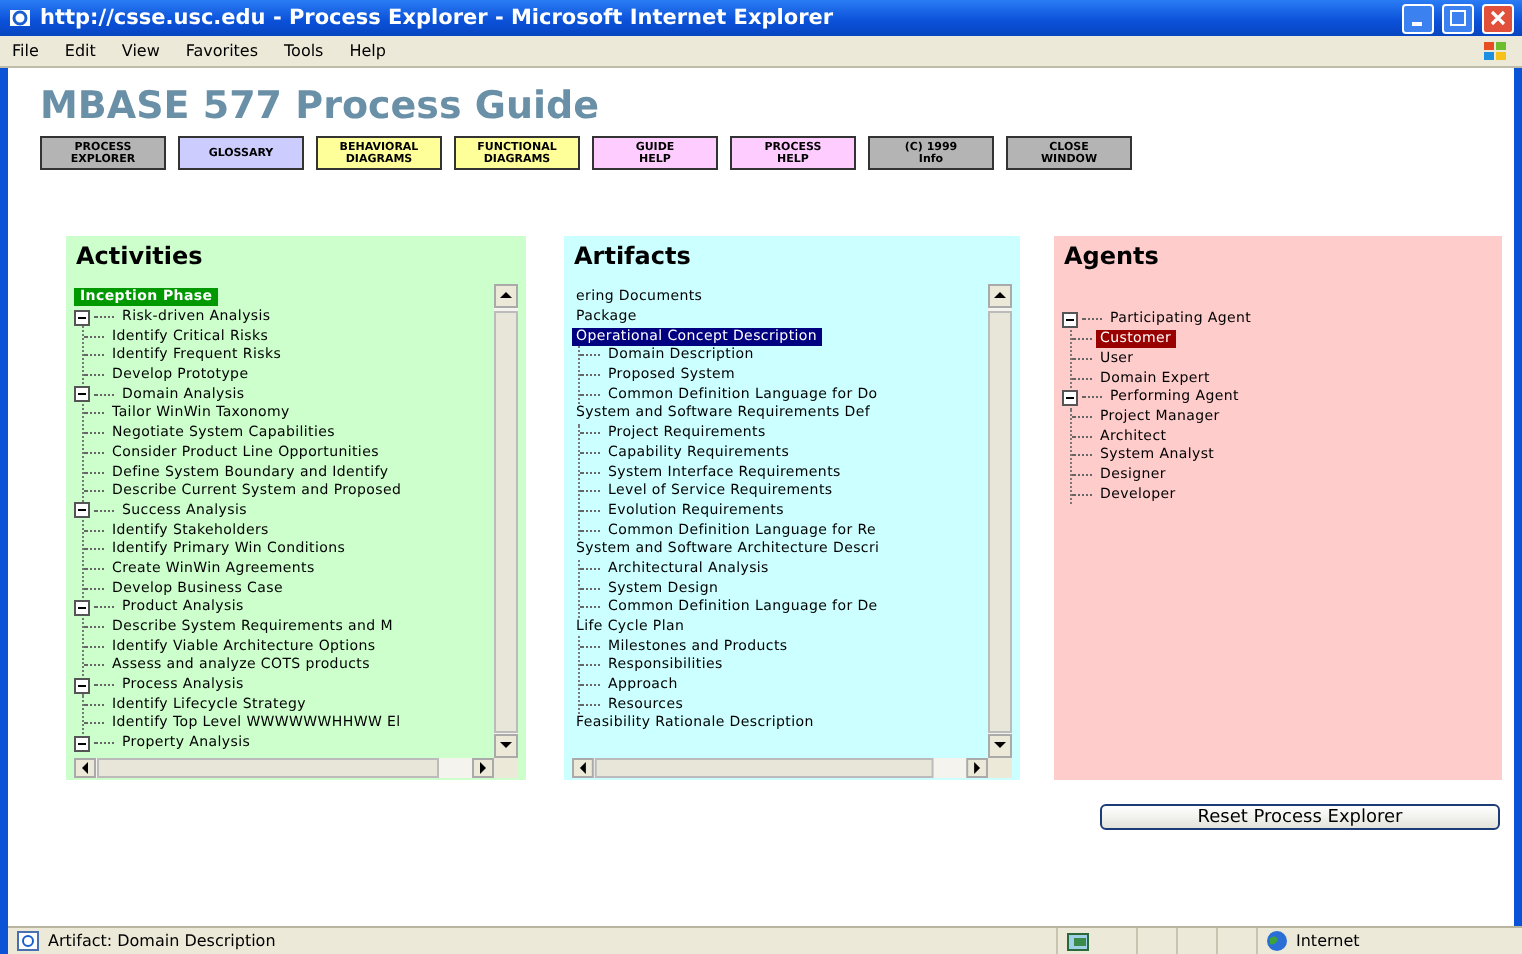  Describe the element at coordinates (163, 941) in the screenshot. I see `status-text: Artifact: Domain Description` at that location.